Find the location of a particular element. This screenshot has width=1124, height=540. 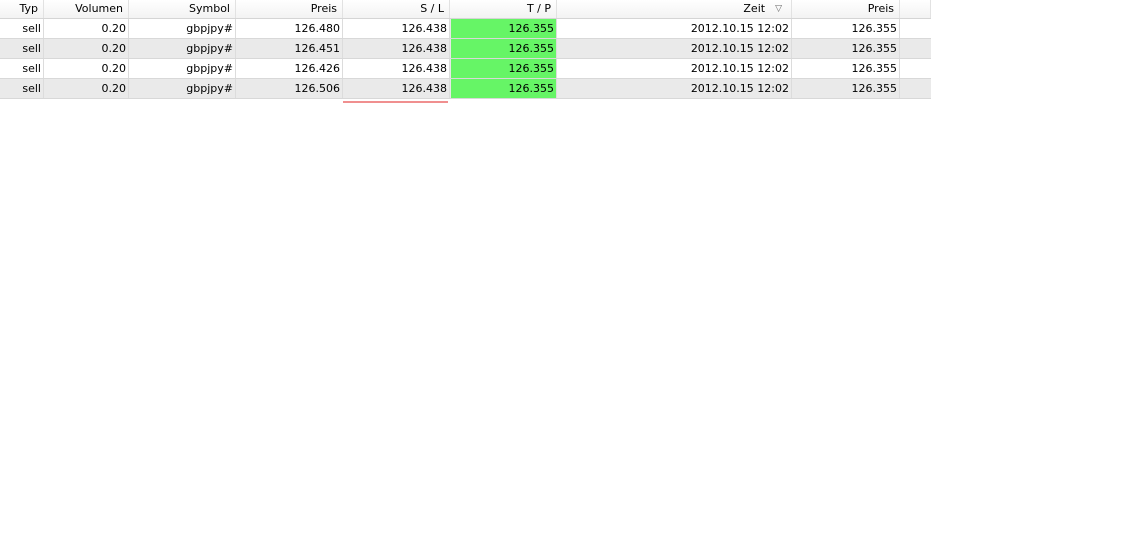

cell-preis: 126.480 is located at coordinates (289, 28).